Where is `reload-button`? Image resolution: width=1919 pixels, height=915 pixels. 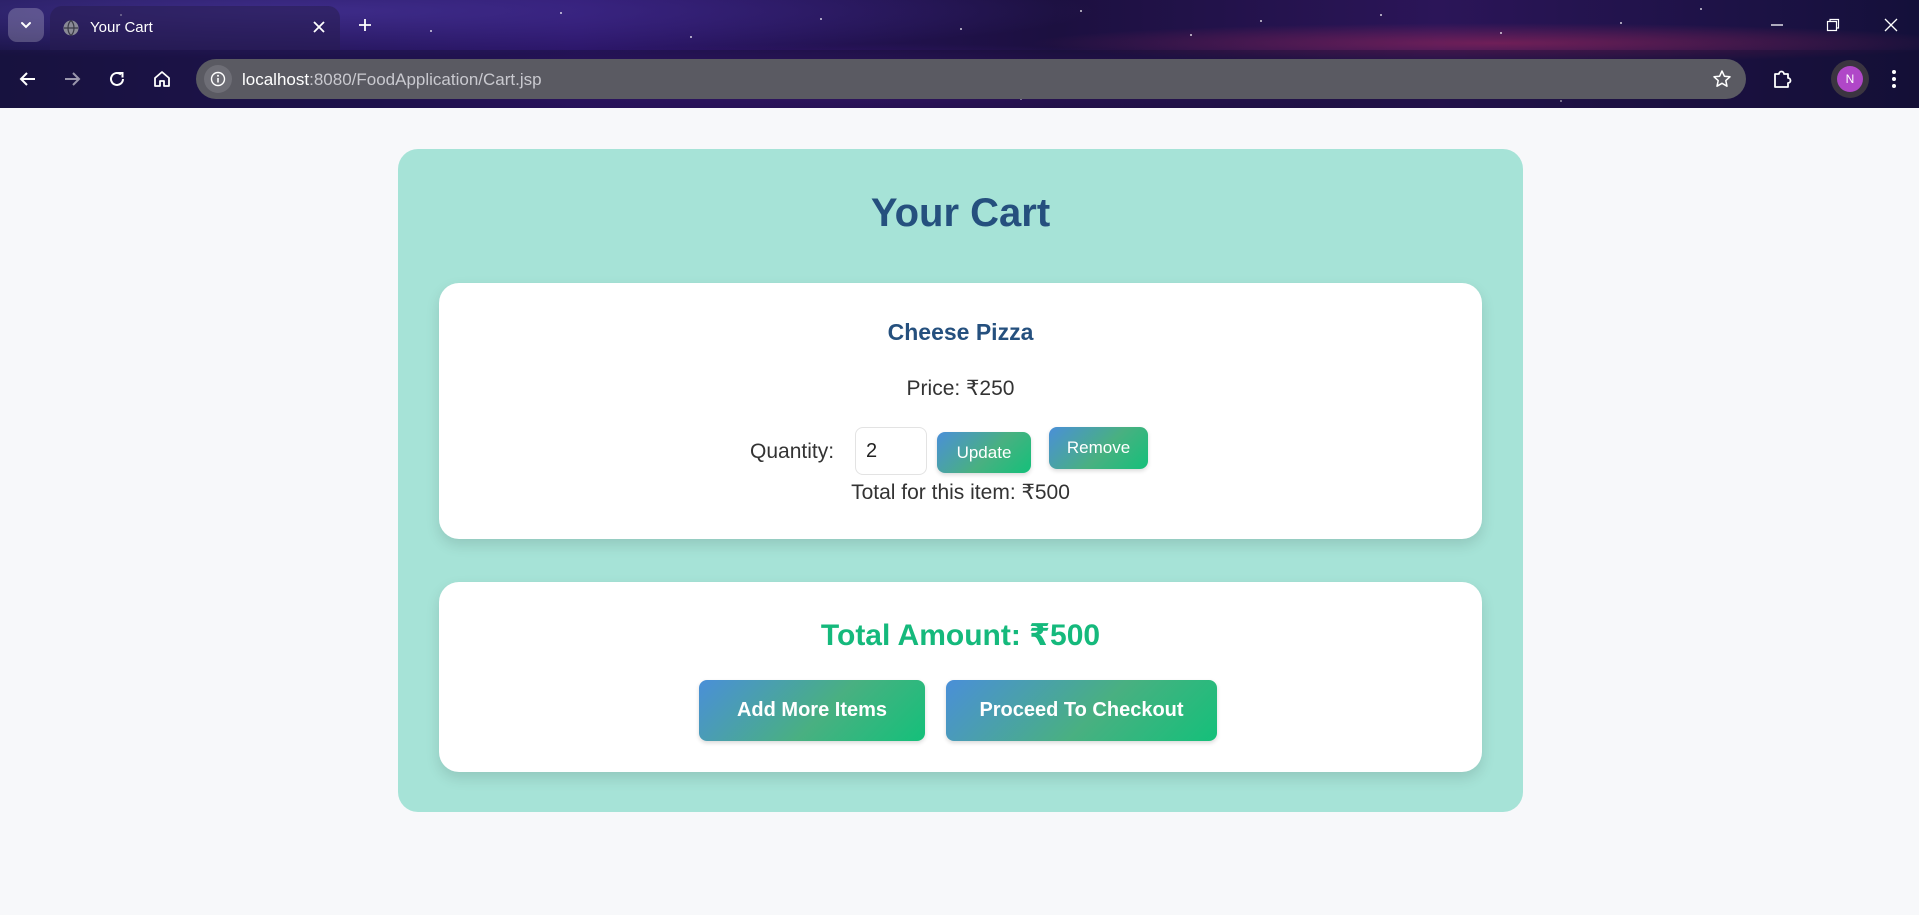
reload-button is located at coordinates (117, 79).